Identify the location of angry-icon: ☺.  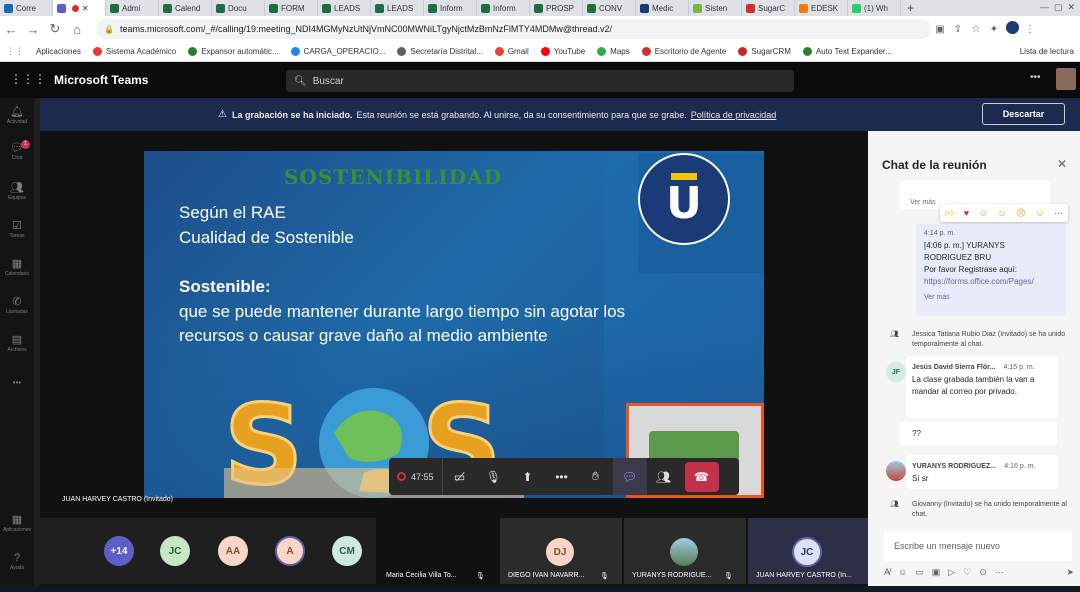
(1039, 213).